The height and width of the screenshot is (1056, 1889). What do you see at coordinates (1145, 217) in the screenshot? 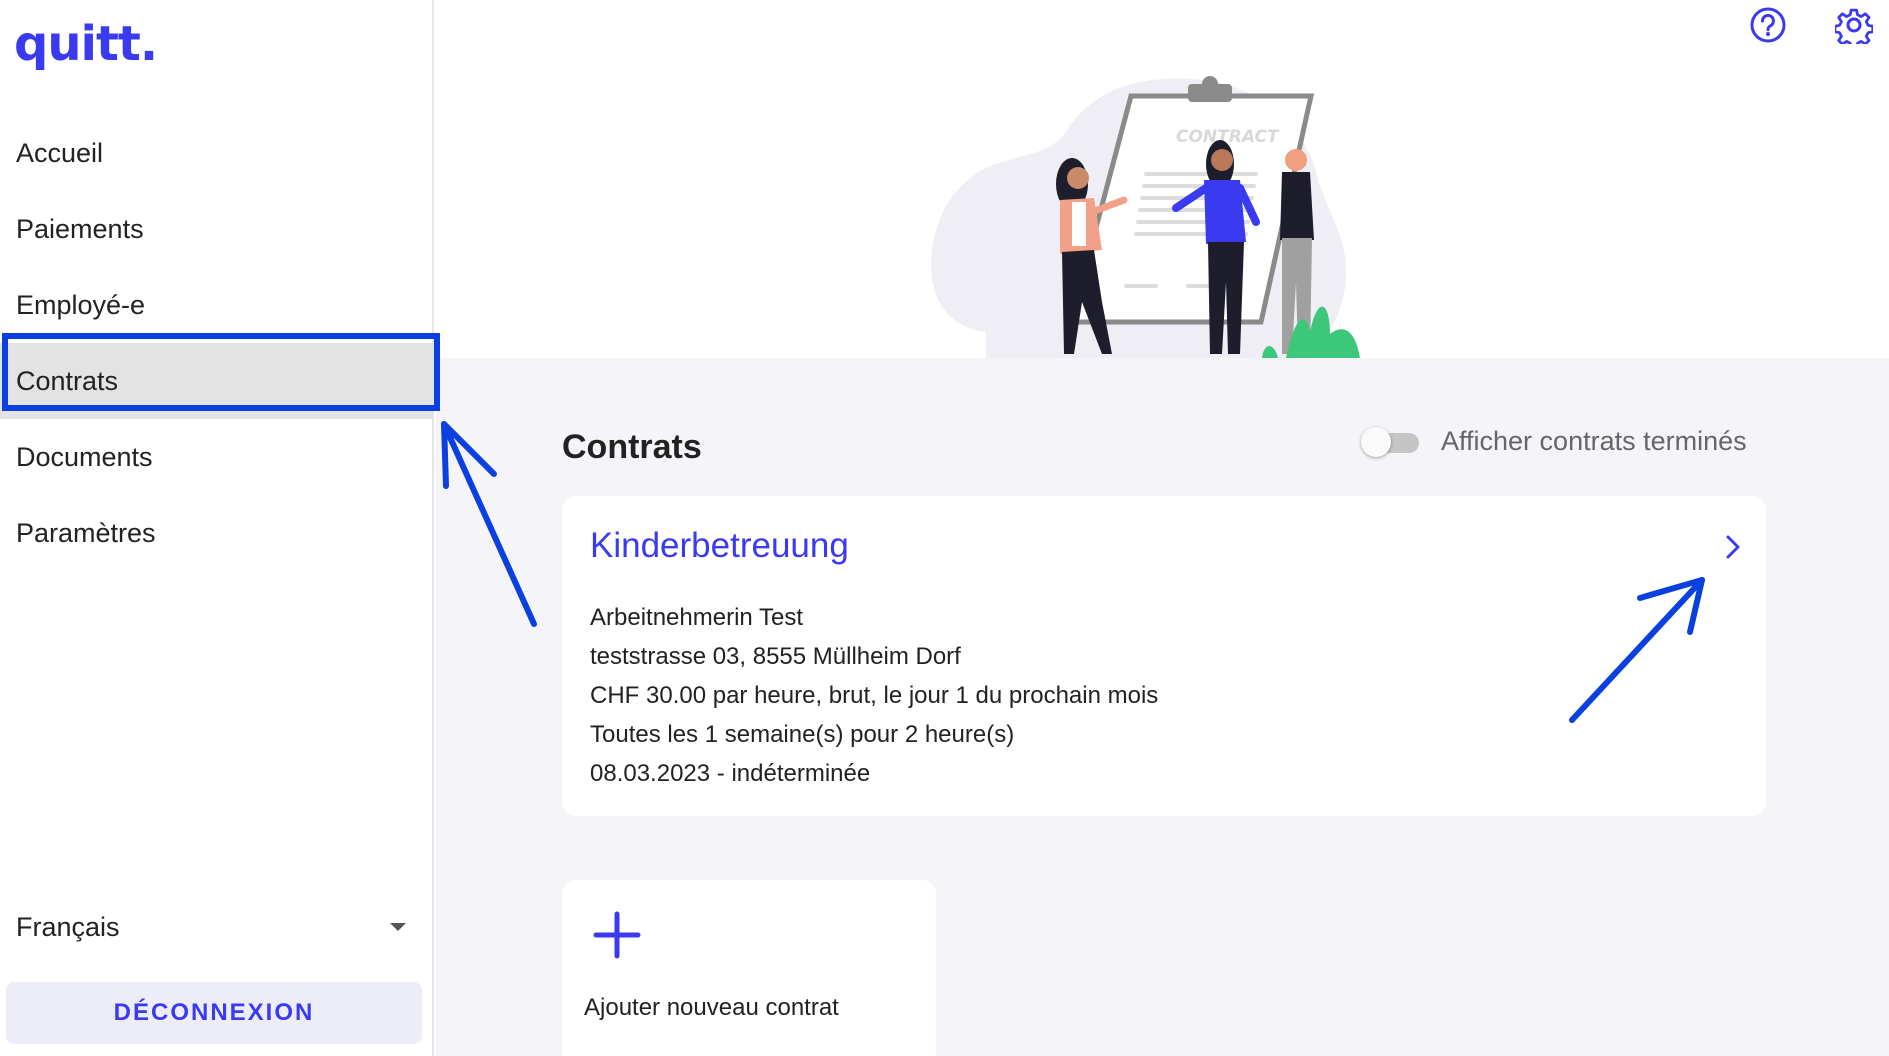
I see `contract-illustration: CONTRACT` at bounding box center [1145, 217].